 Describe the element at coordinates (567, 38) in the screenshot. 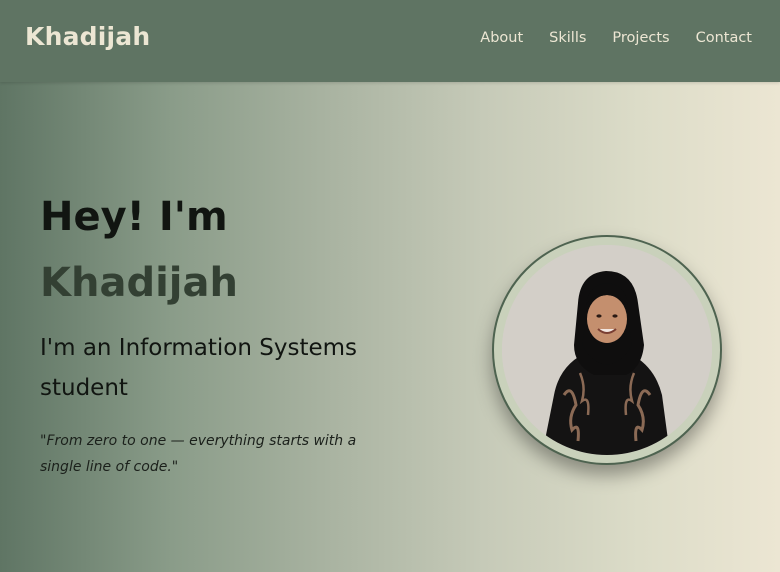

I see `nav-link-skills: Skills` at that location.